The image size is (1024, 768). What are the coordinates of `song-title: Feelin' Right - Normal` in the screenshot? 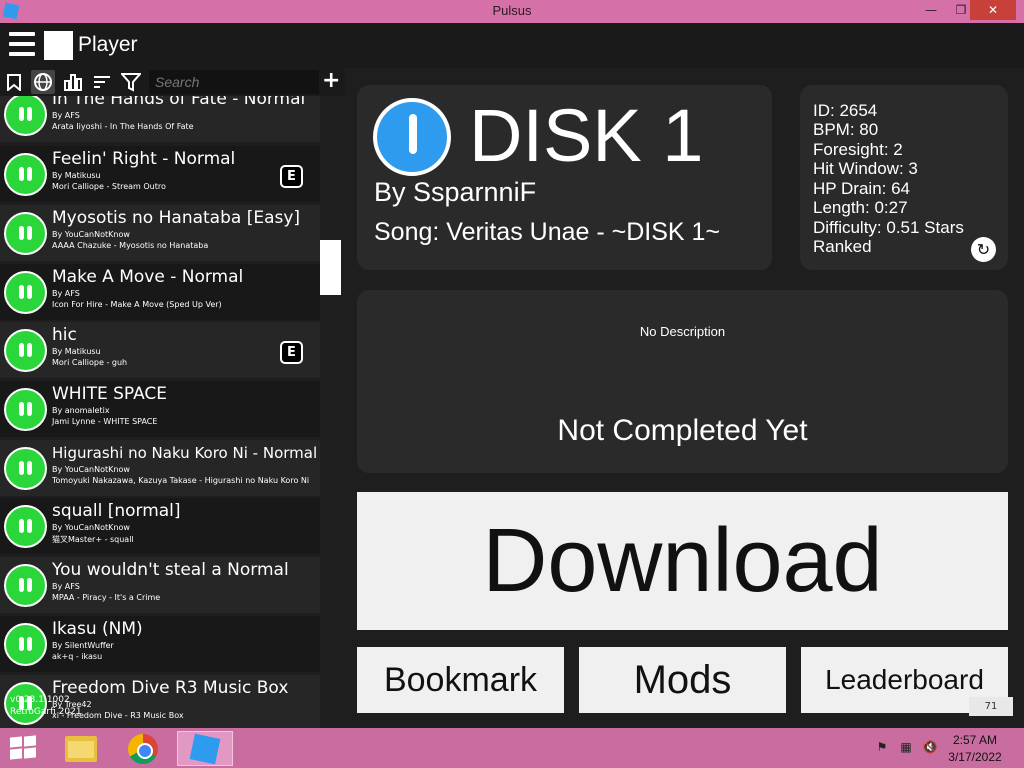 It's located at (144, 159).